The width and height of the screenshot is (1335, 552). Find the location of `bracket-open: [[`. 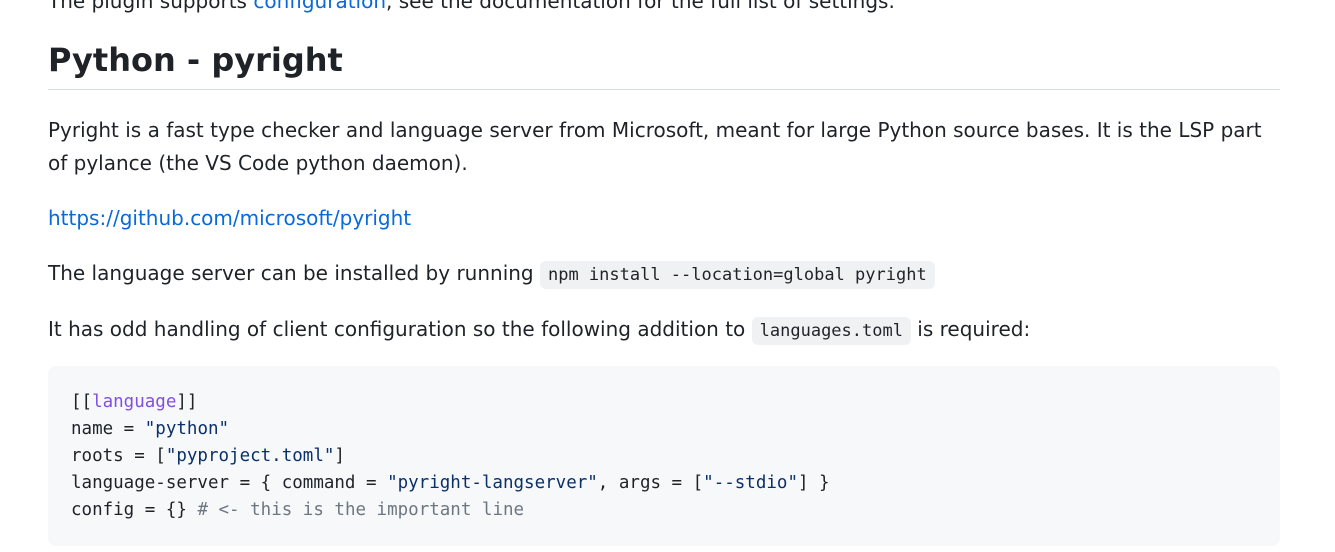

bracket-open: [[ is located at coordinates (82, 402).